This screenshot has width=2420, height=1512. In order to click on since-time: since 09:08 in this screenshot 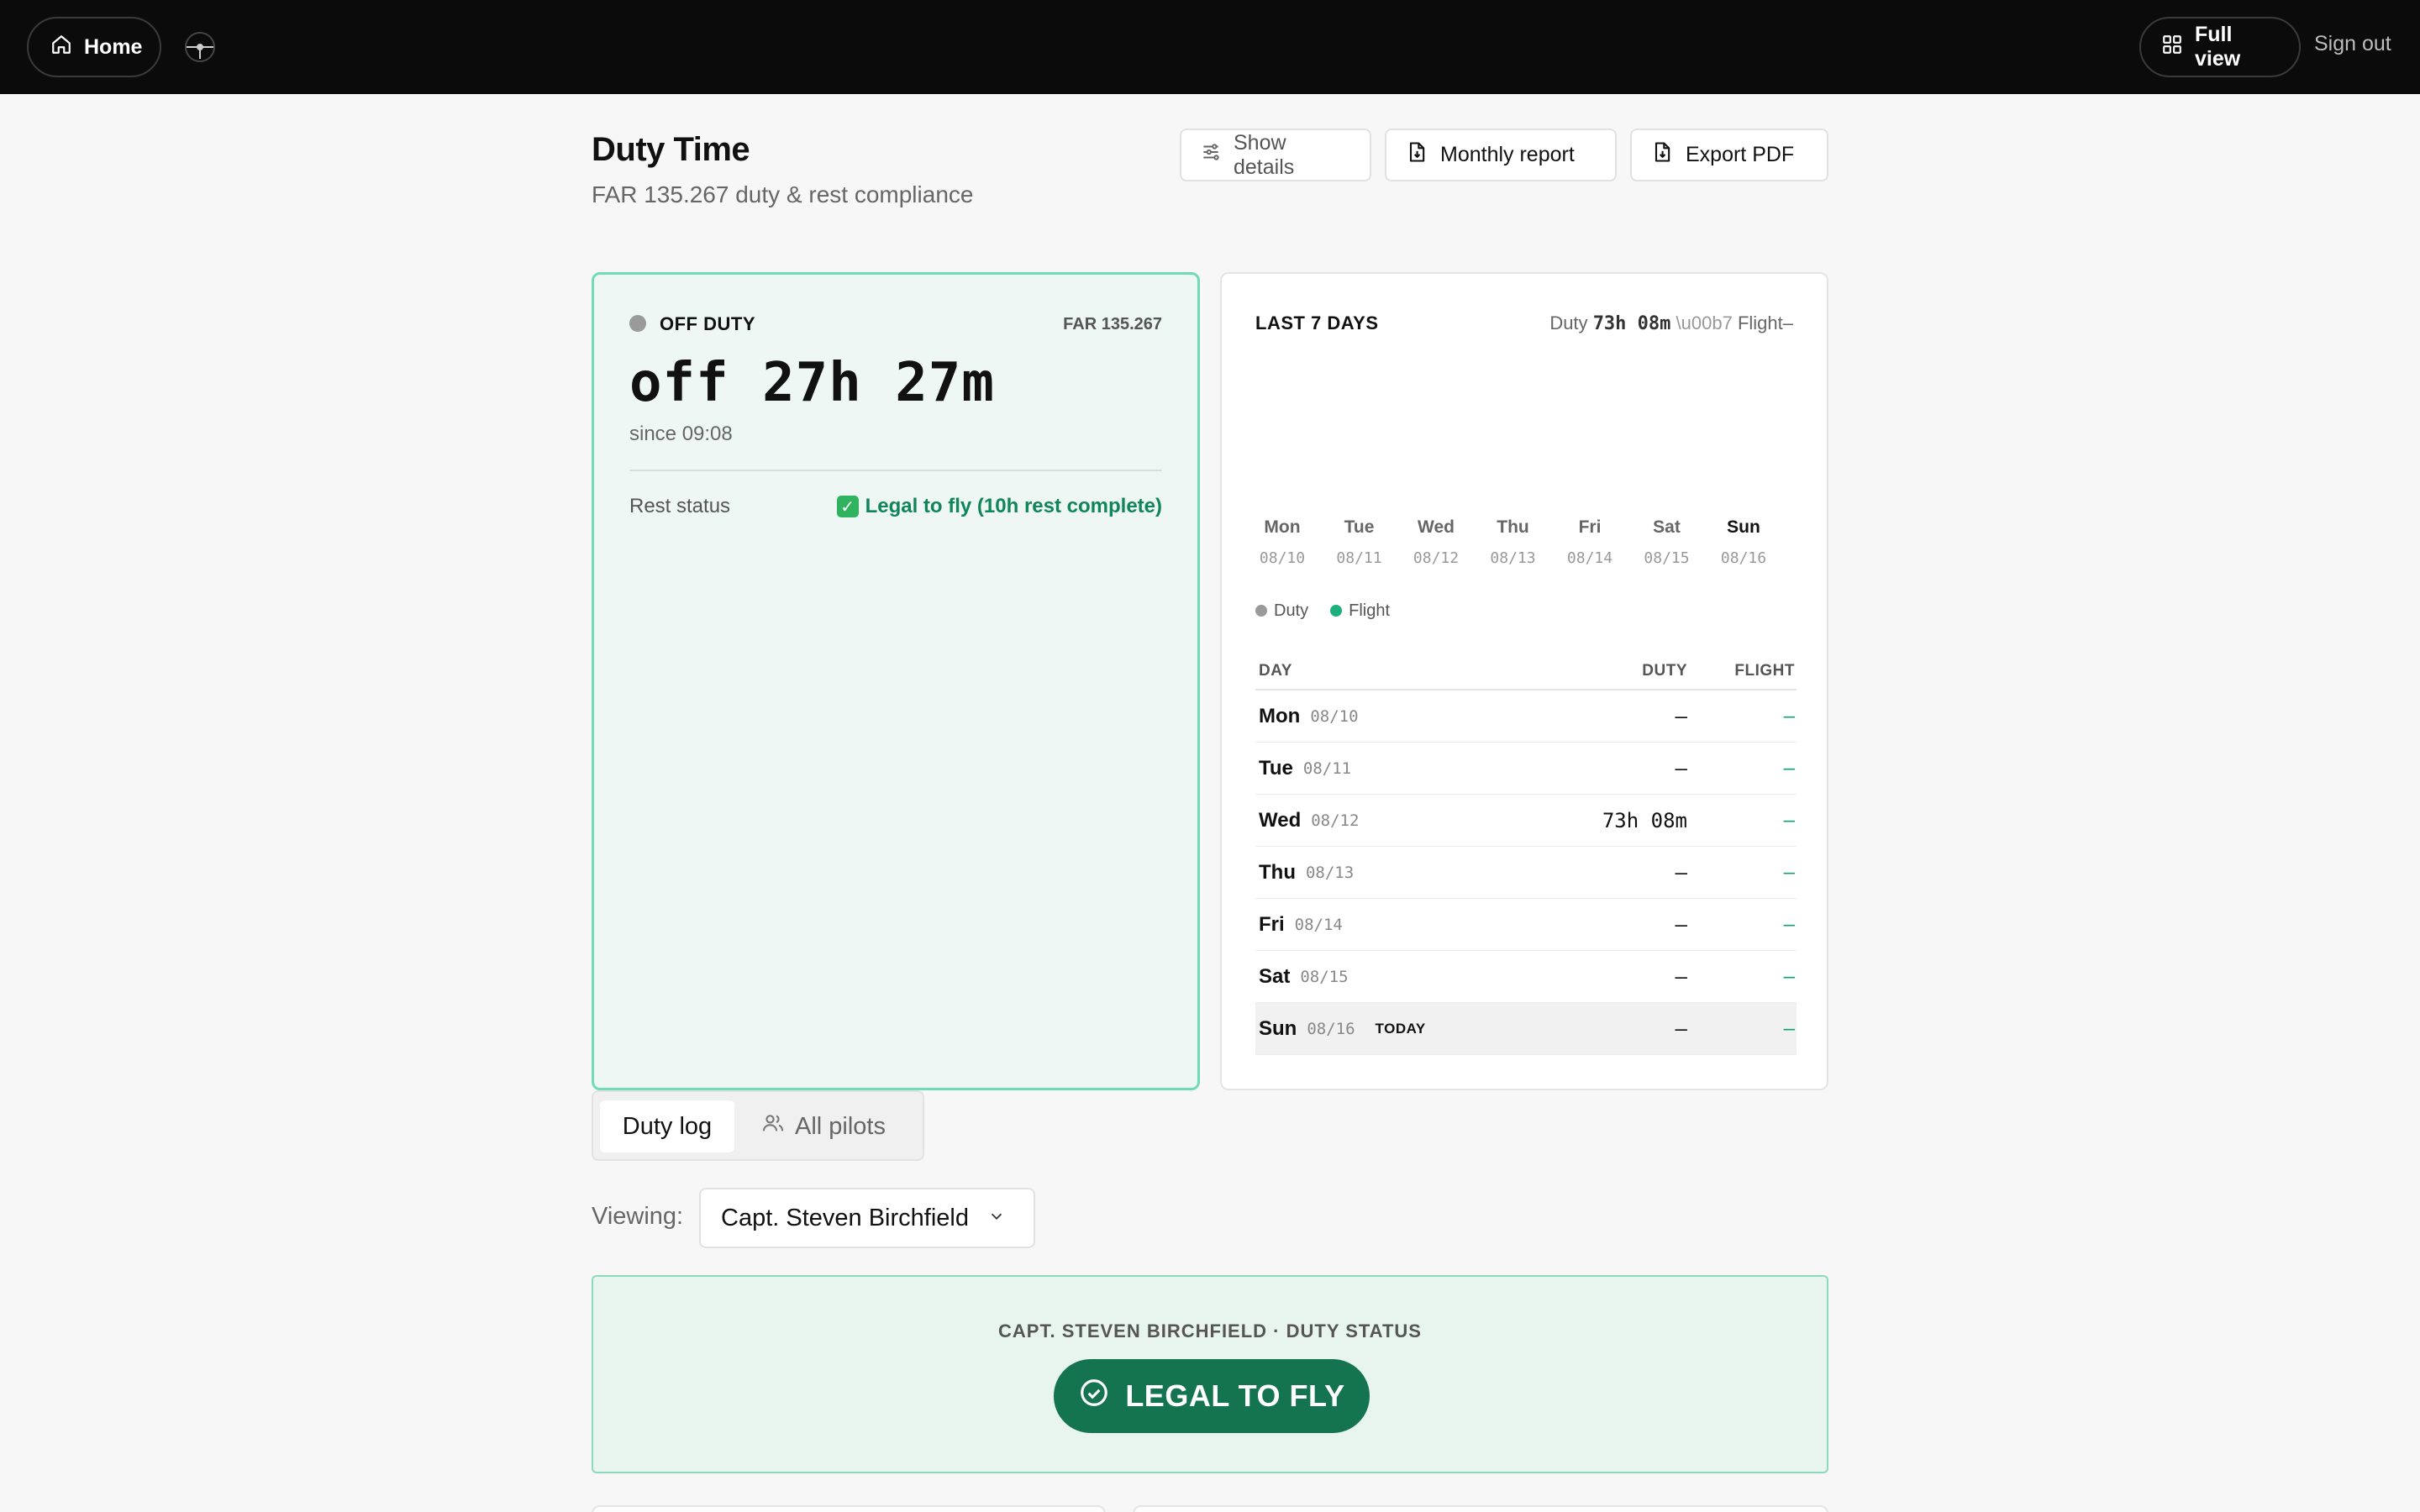, I will do `click(681, 434)`.